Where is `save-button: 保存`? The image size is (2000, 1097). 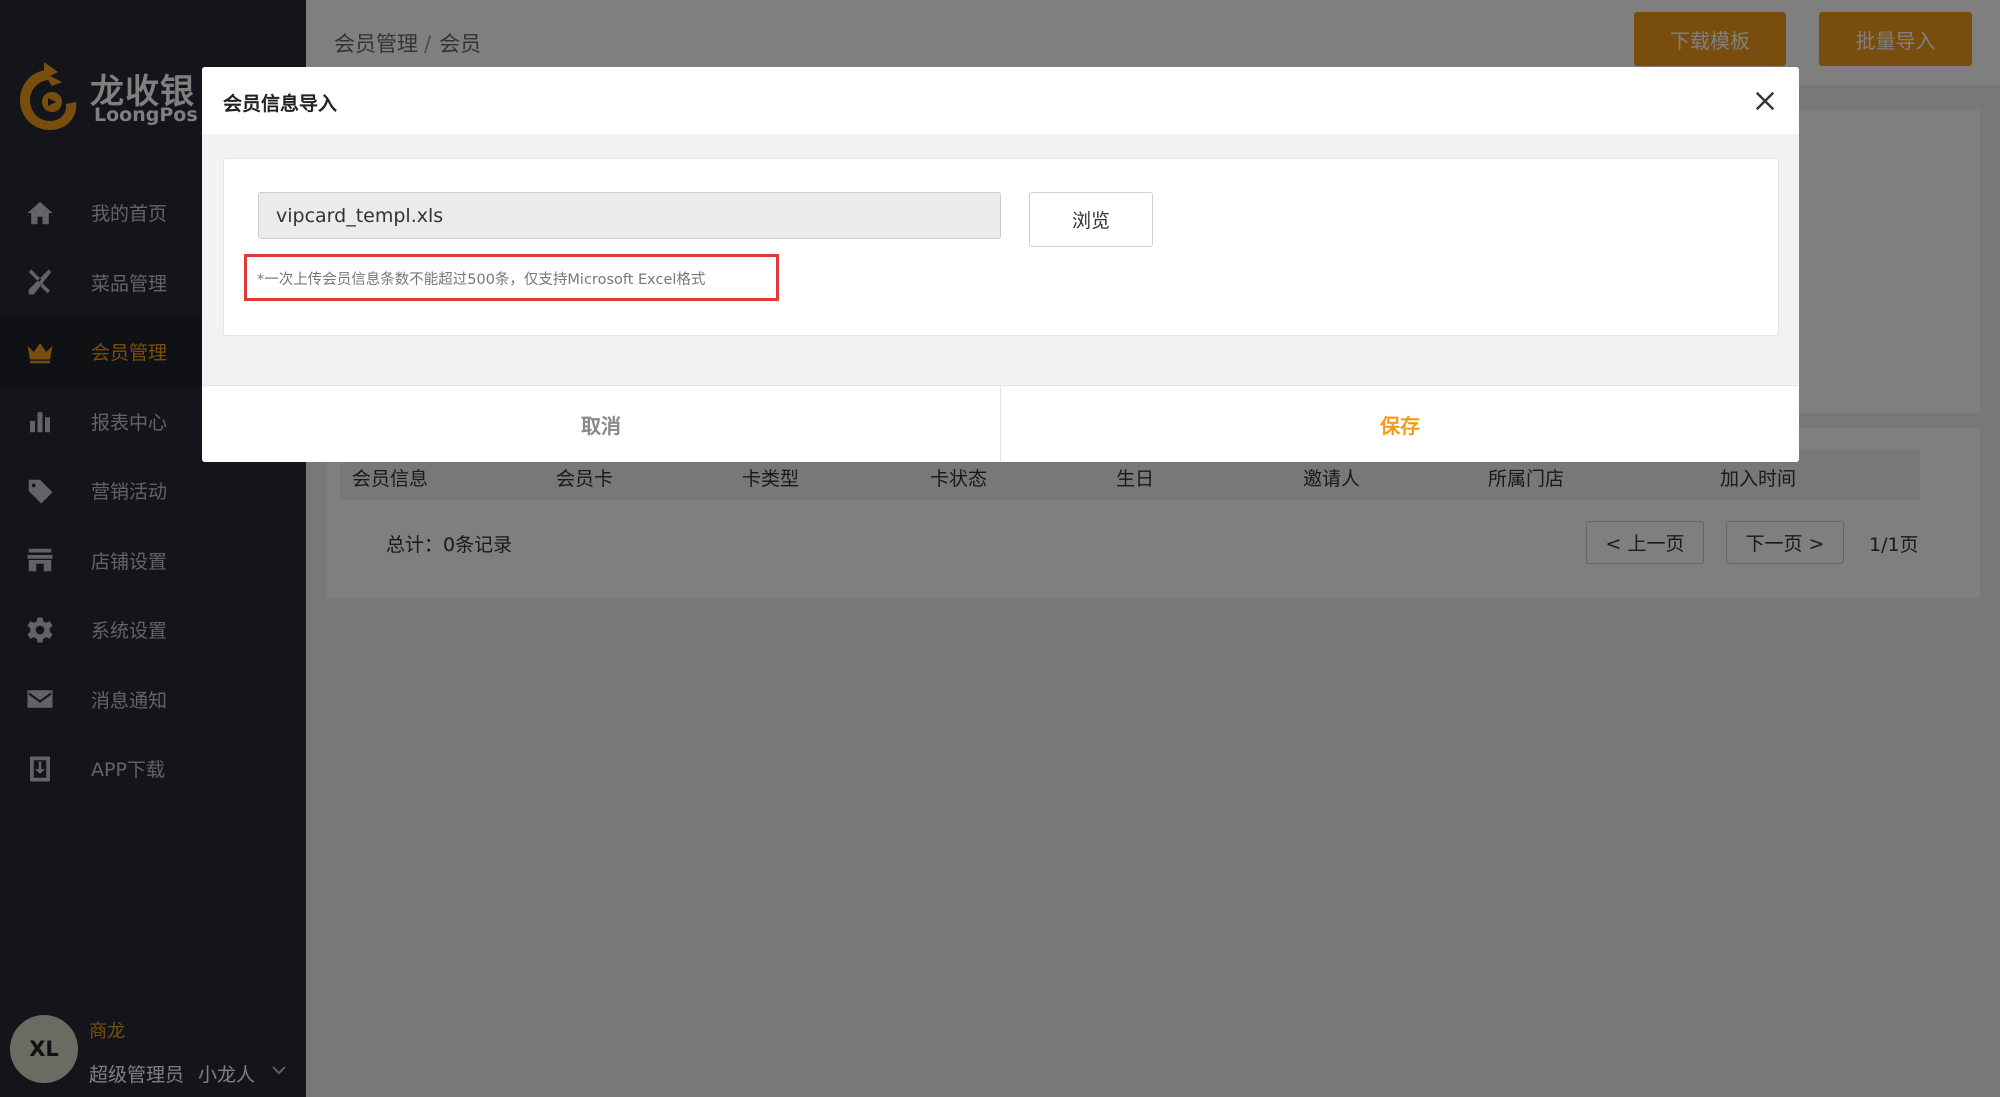
save-button: 保存 is located at coordinates (1400, 424).